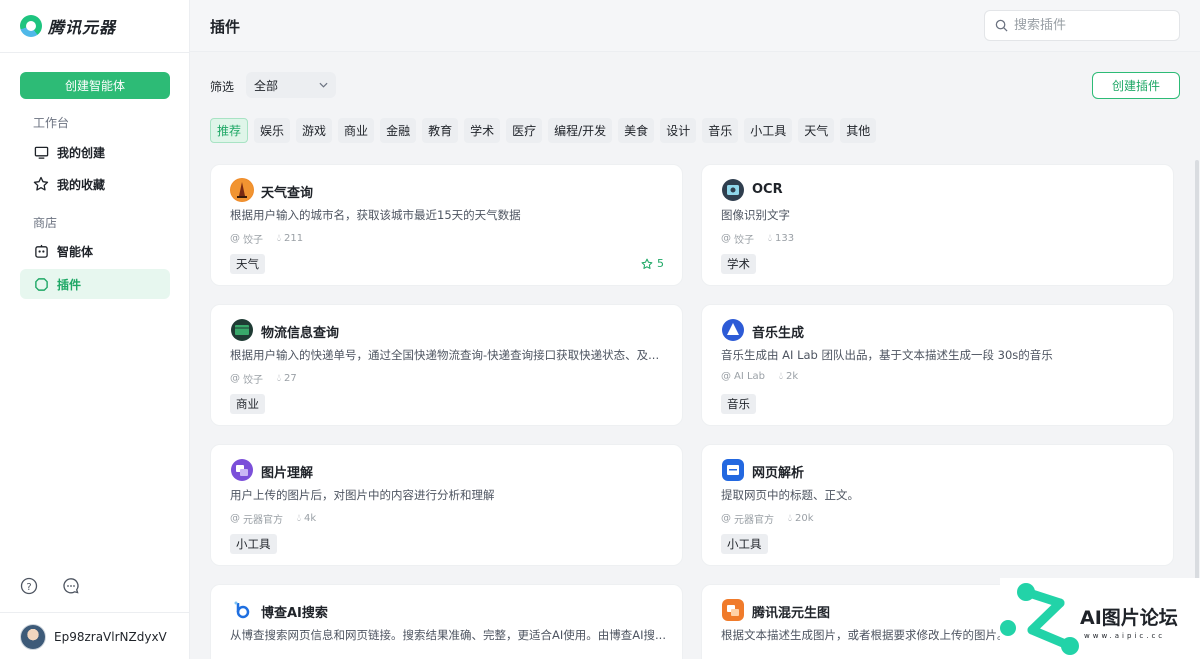 The image size is (1200, 659). I want to click on tab-tools: 小工具, so click(768, 130).